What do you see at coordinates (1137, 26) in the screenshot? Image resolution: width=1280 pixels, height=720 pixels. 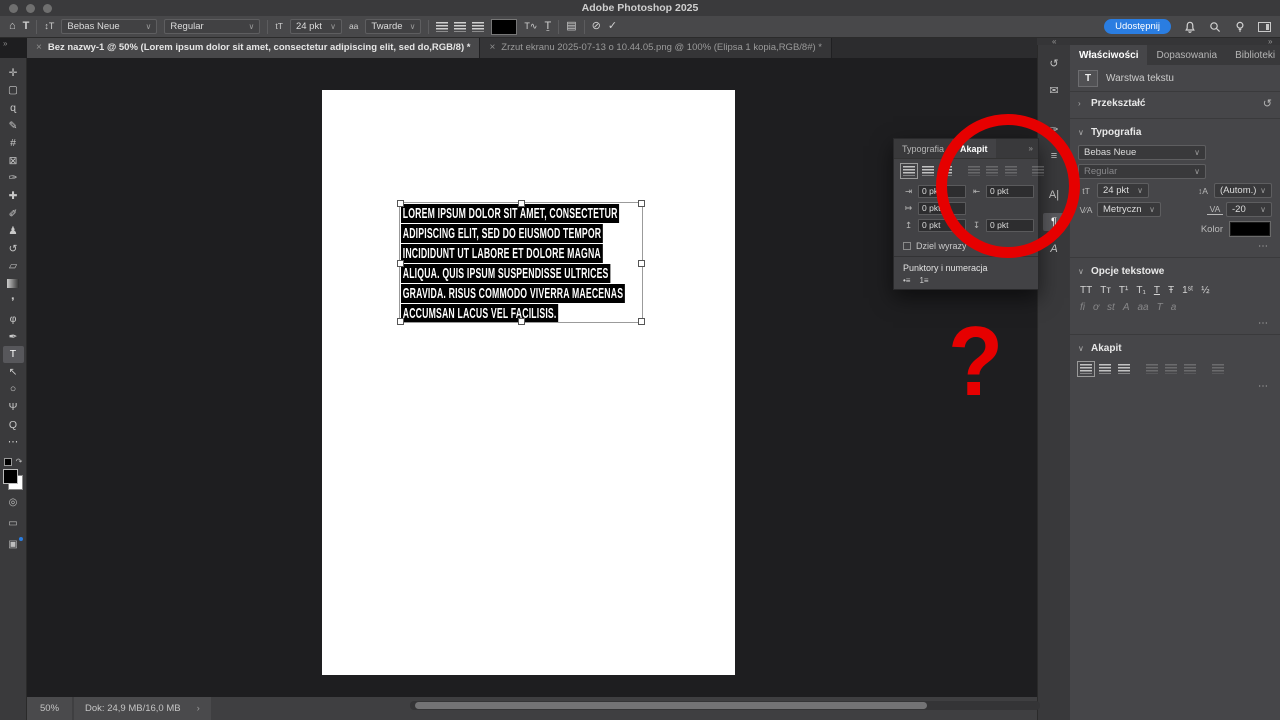 I see `share-button: Udostępnij` at bounding box center [1137, 26].